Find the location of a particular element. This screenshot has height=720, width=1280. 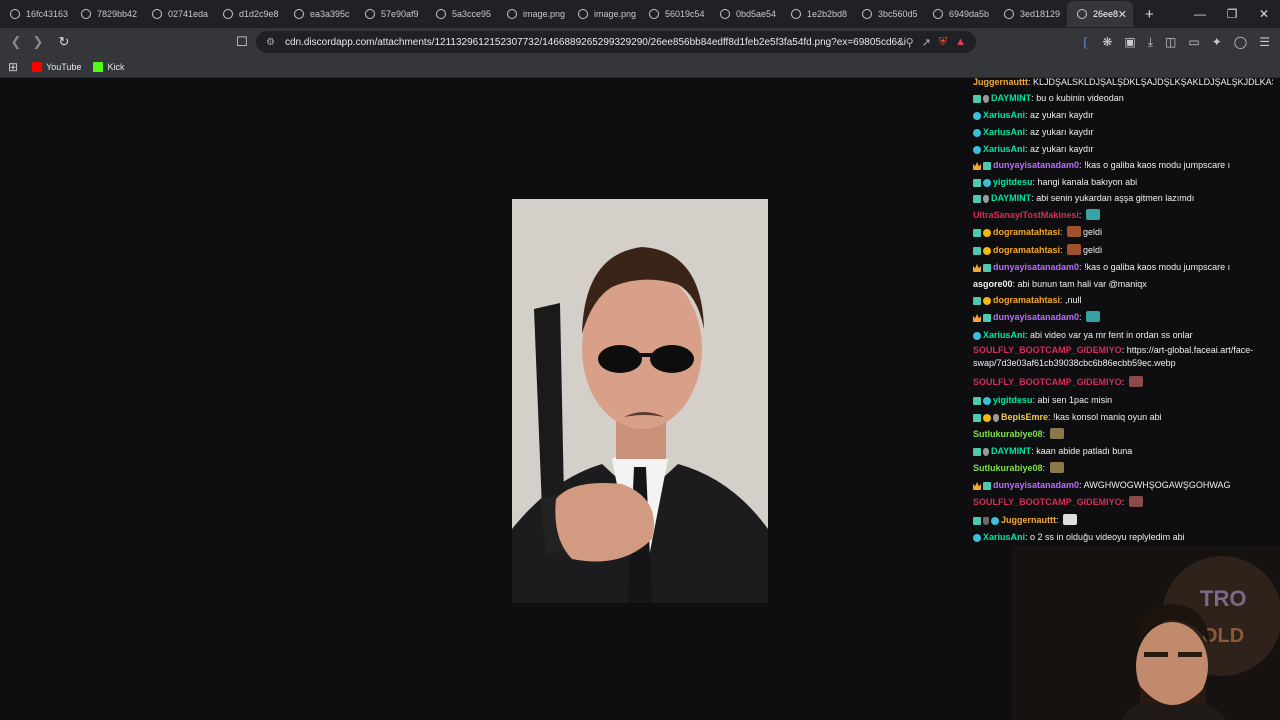

minimize-icon: — is located at coordinates (1200, 14).